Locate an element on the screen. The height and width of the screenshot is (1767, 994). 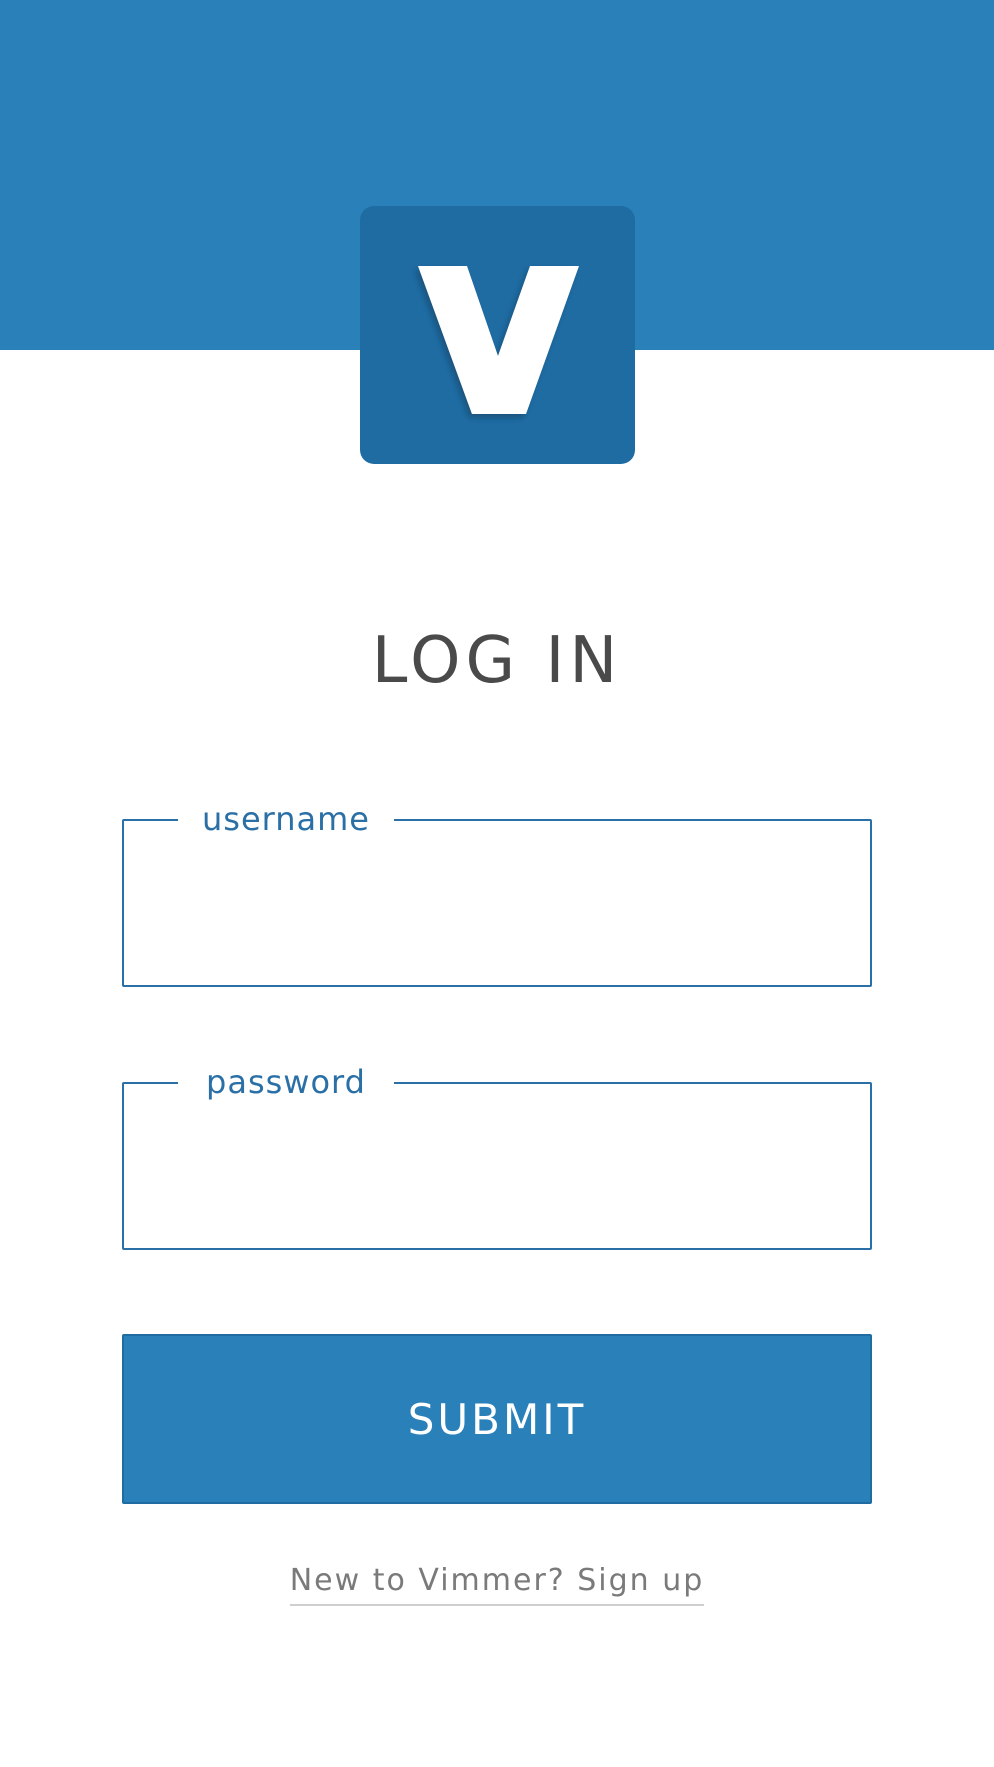
username-field: username is located at coordinates (497, 891).